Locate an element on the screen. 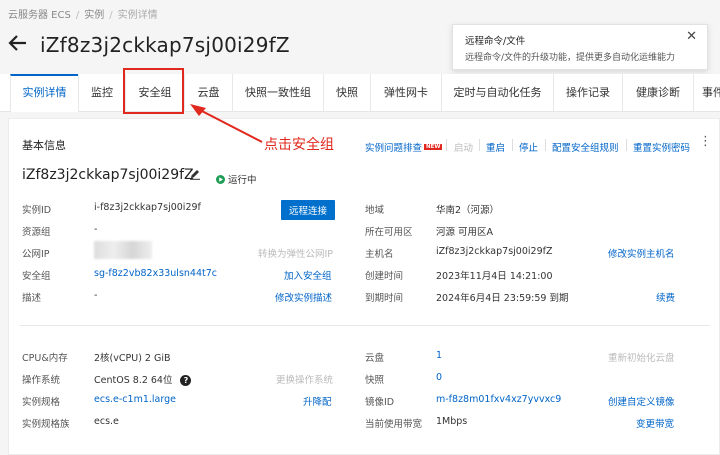 The image size is (720, 455). region-label: 地域 is located at coordinates (375, 210).